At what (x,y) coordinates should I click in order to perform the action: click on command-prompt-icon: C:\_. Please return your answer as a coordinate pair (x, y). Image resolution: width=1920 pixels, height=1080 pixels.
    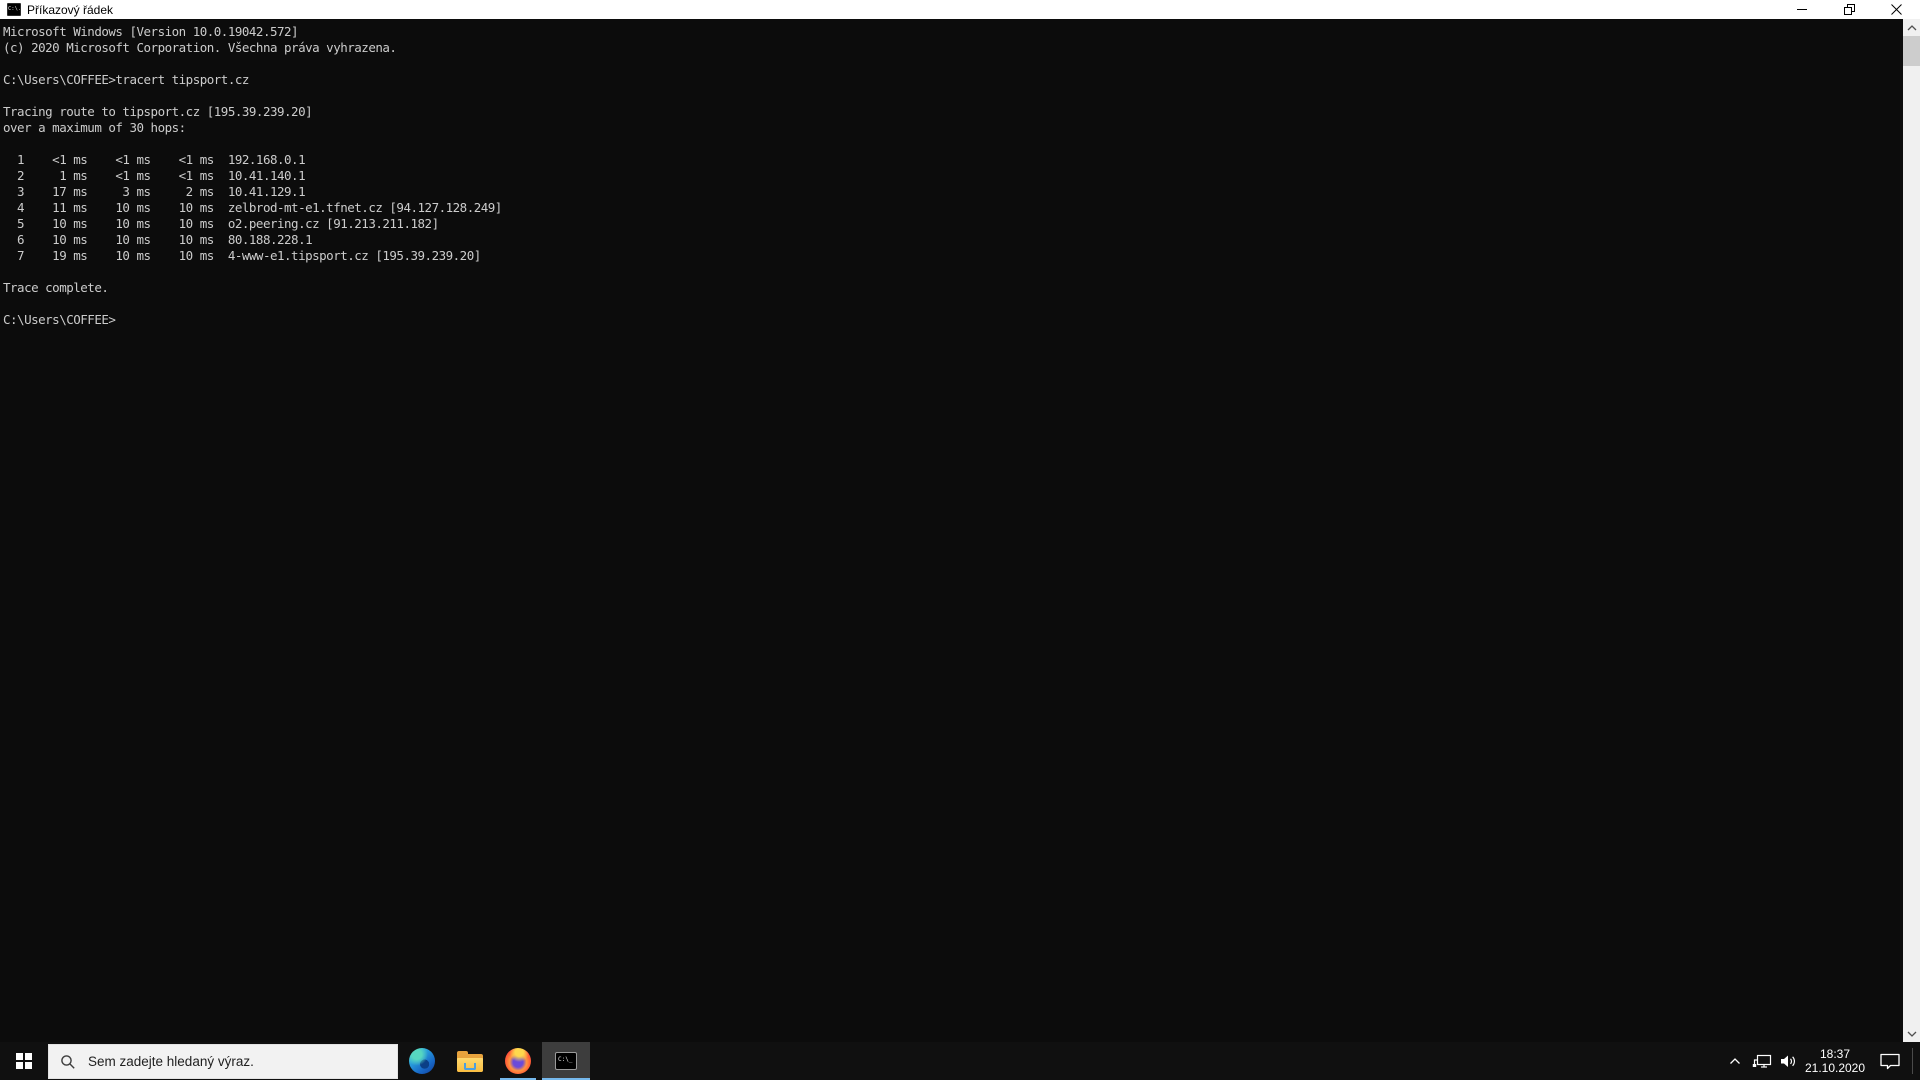
    Looking at the image, I should click on (566, 1061).